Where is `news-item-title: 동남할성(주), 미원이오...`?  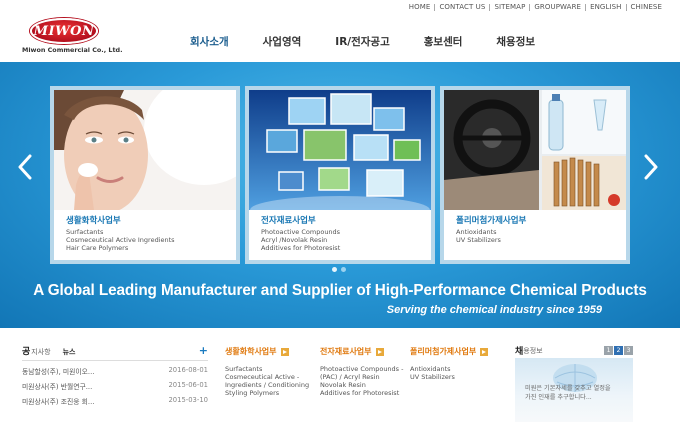
news-item-title: 동남할성(주), 미원이오... is located at coordinates (58, 371).